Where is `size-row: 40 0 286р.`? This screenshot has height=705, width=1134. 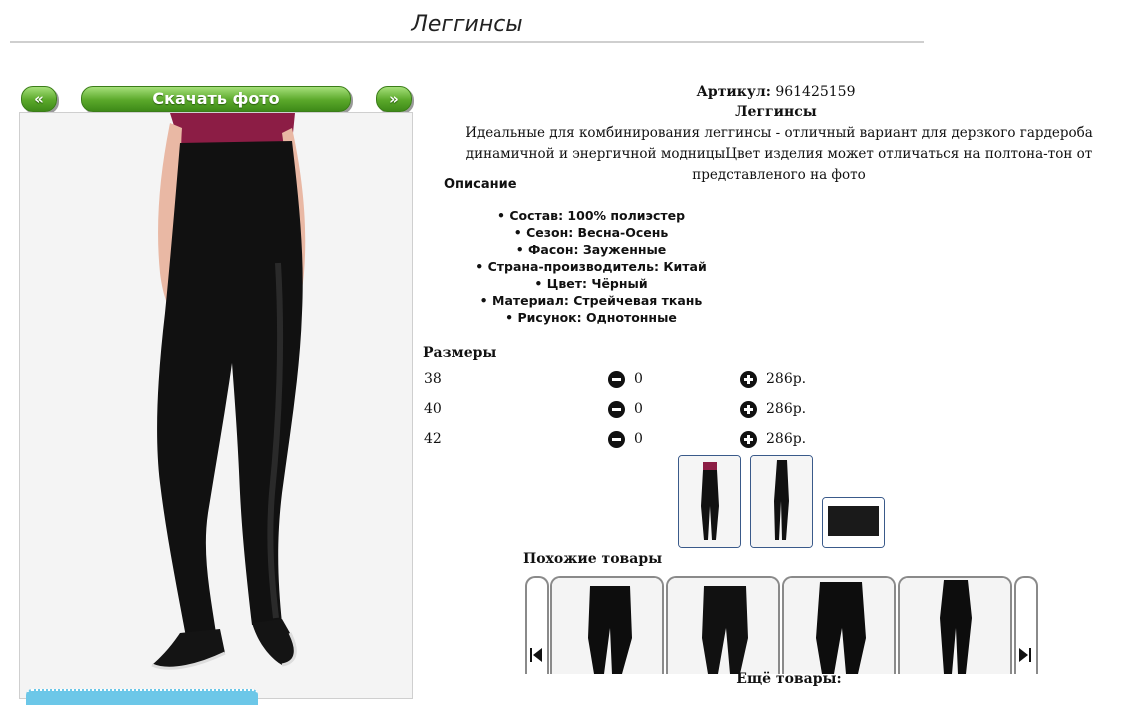 size-row: 40 0 286р. is located at coordinates (624, 411).